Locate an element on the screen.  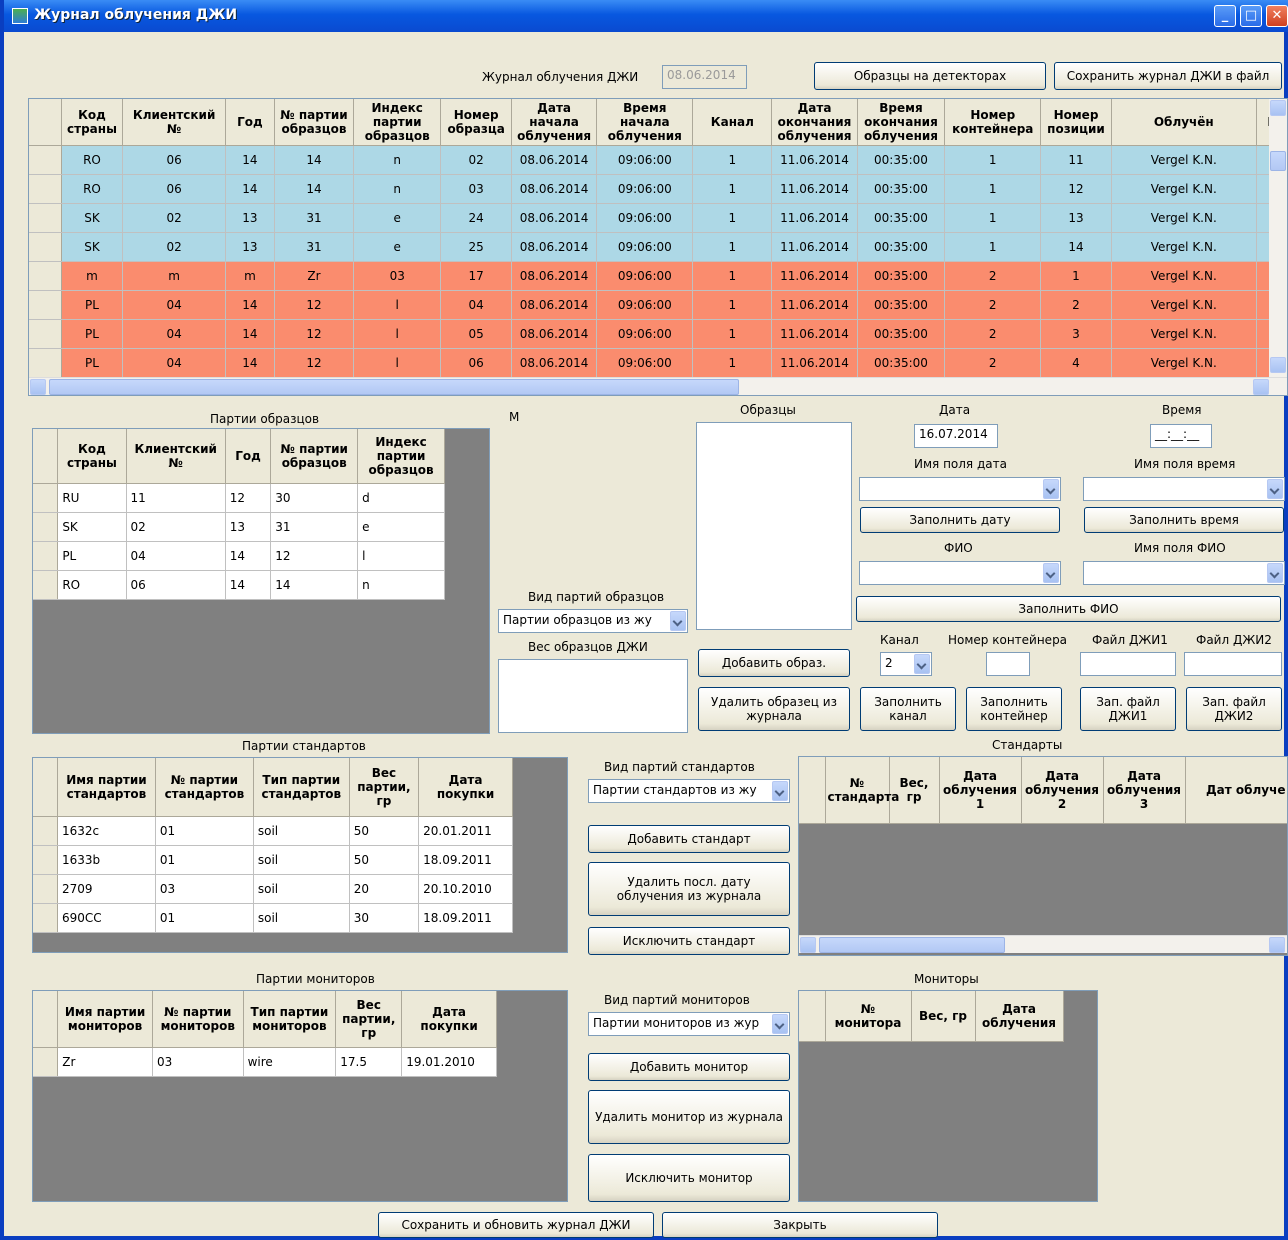
add-monitor-button: Добавить монитор is located at coordinates (689, 1067).